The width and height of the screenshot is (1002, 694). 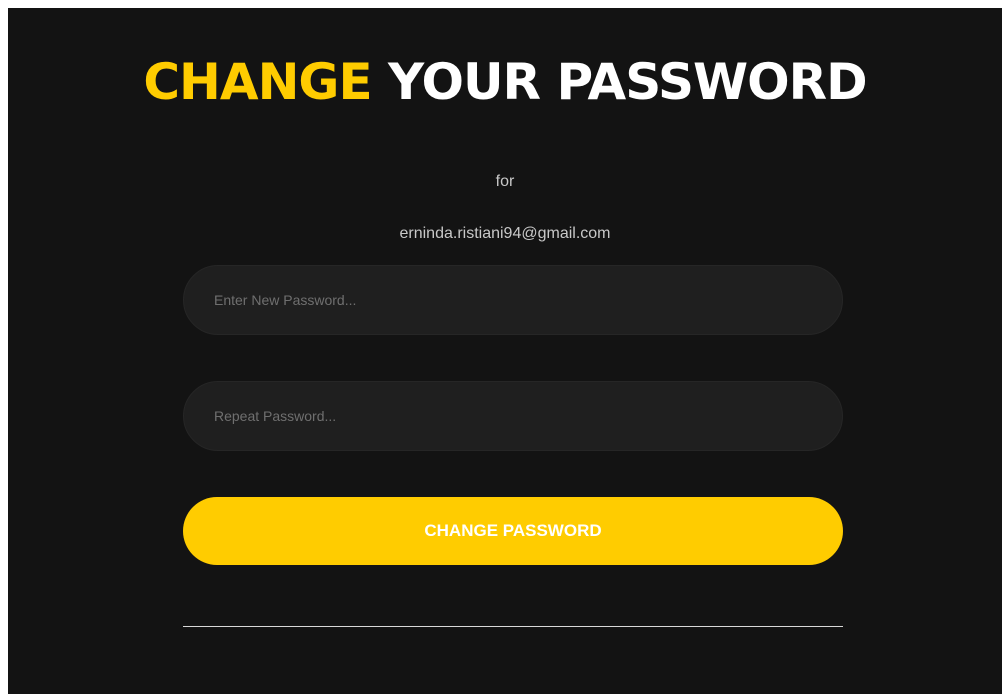 I want to click on page-title-accent: CHANGE, so click(x=257, y=82).